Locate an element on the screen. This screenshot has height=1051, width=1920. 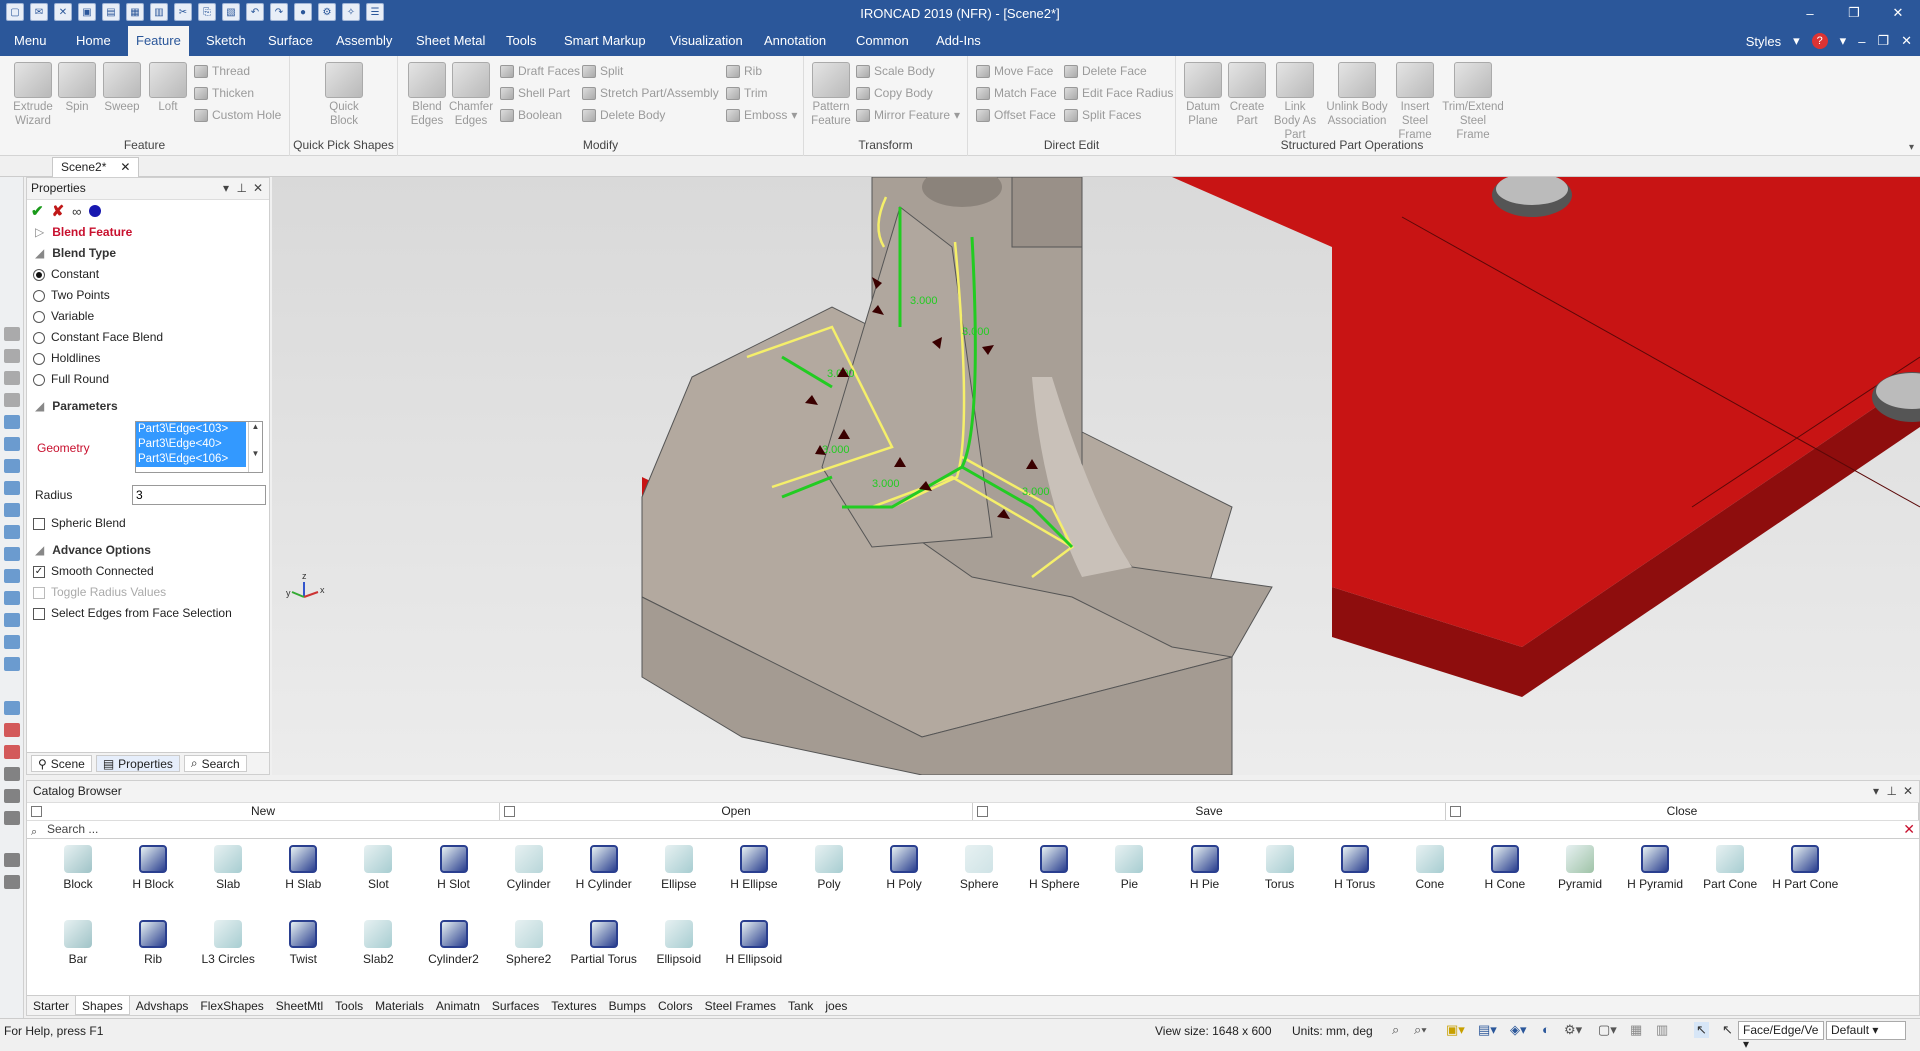
pick-cursor-icon: ↖ is located at coordinates (1727, 1030).